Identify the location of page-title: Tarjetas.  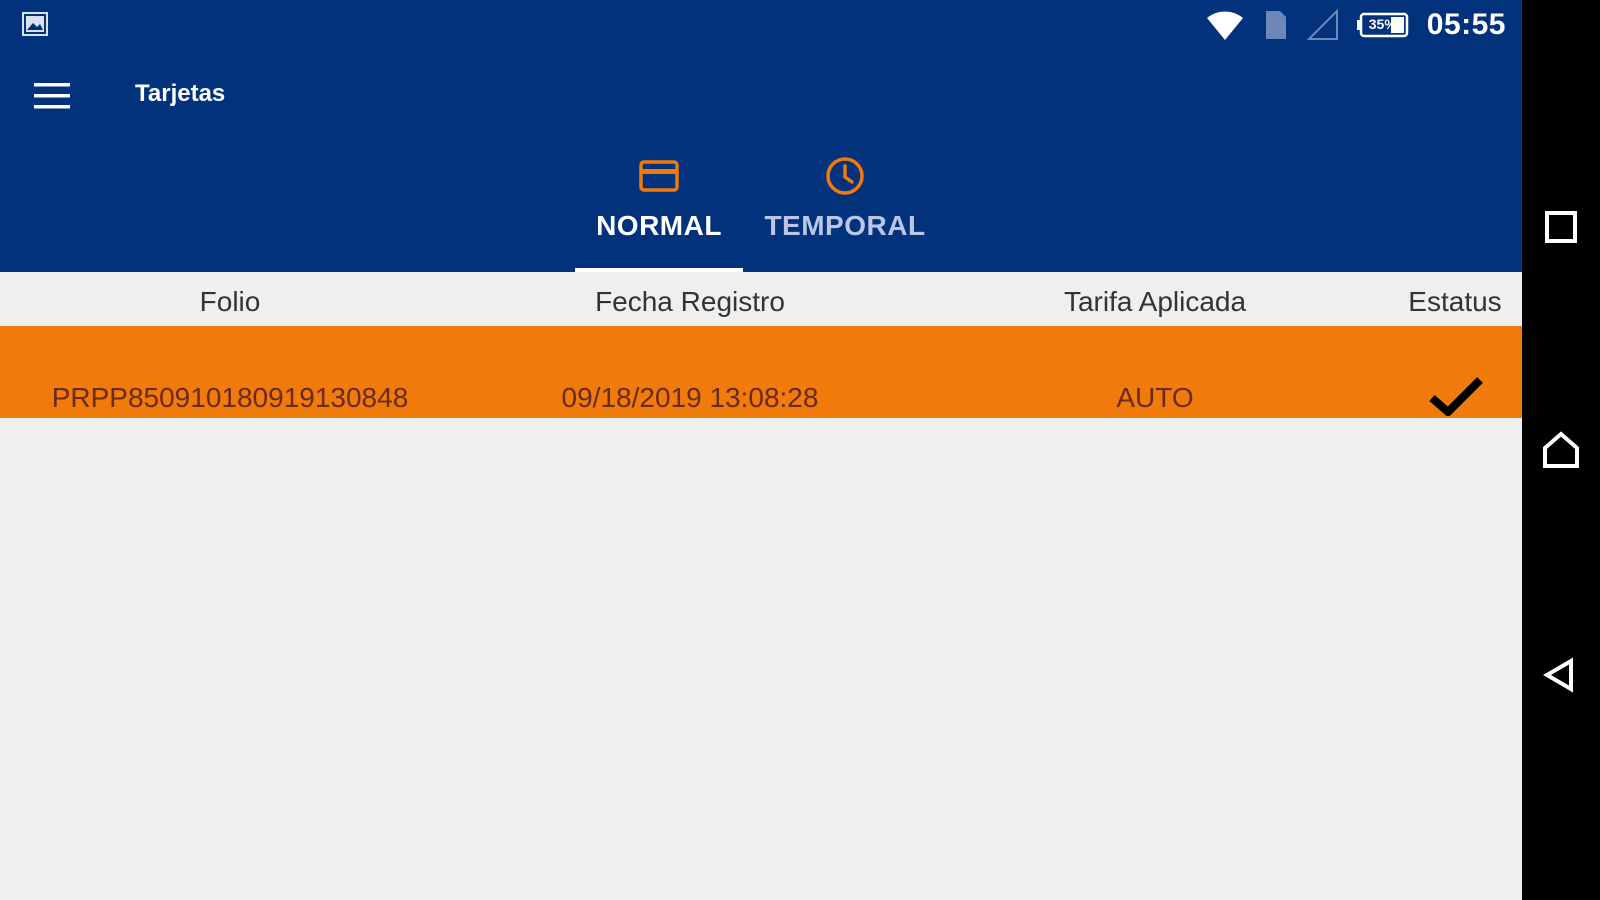
(180, 93).